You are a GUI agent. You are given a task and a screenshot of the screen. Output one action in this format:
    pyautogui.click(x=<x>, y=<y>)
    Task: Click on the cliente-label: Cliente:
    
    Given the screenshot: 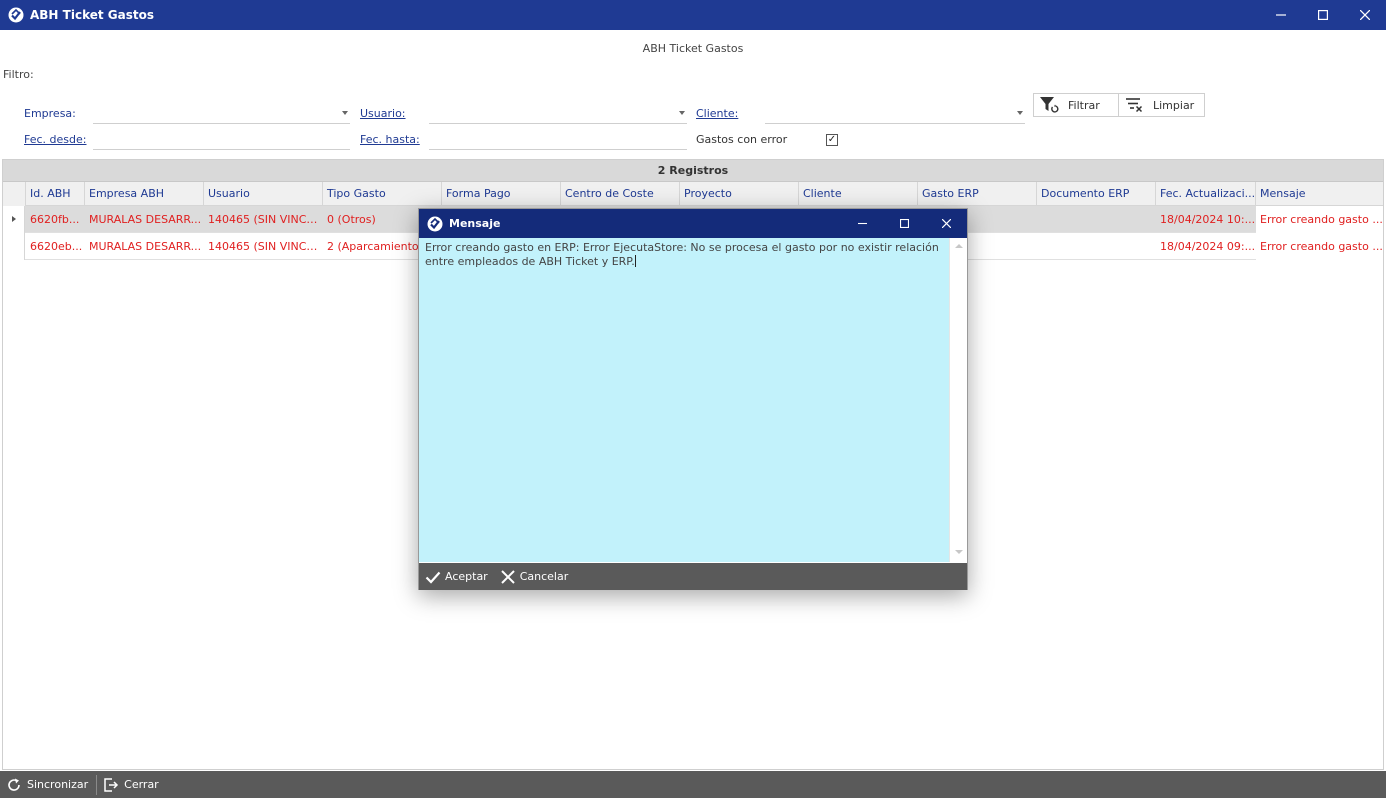 What is the action you would take?
    pyautogui.click(x=717, y=113)
    